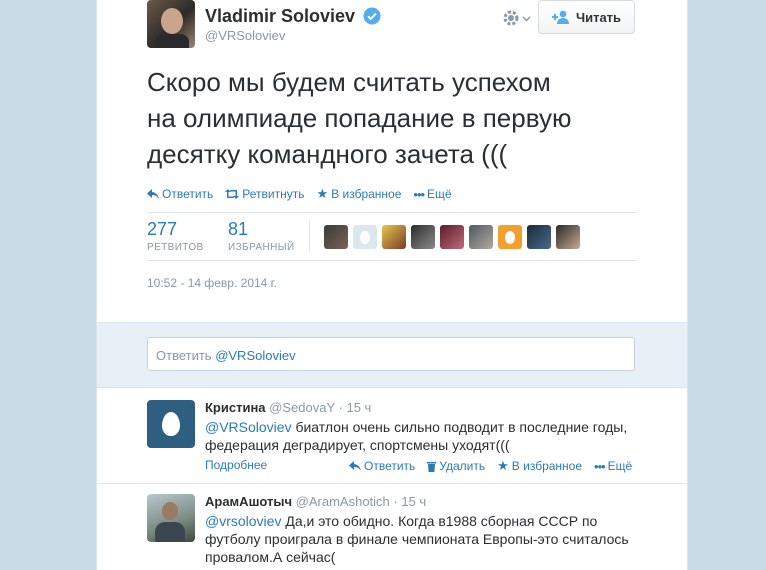  What do you see at coordinates (309, 236) in the screenshot?
I see `stats-separator` at bounding box center [309, 236].